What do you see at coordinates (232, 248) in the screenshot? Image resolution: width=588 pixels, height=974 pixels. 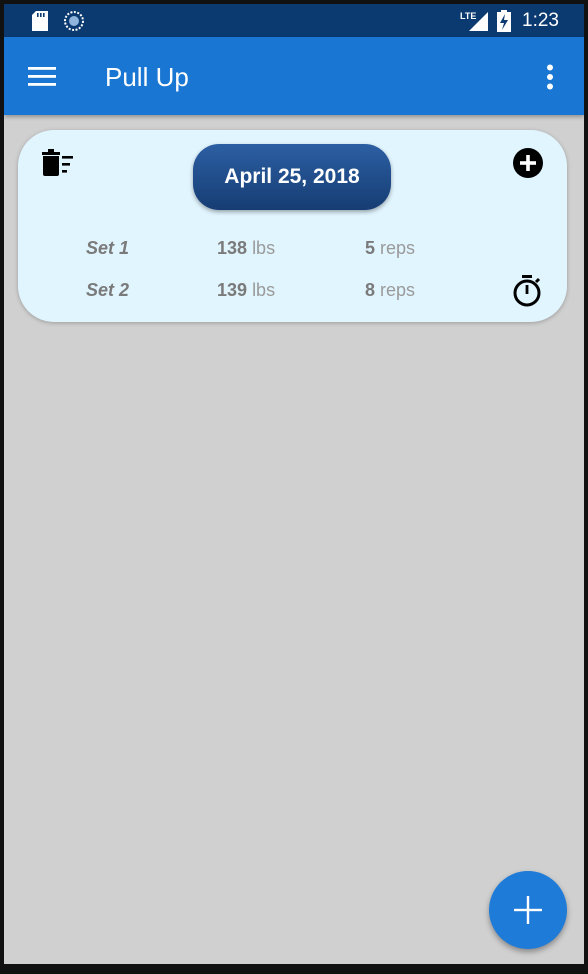 I see `weight-value: 138` at bounding box center [232, 248].